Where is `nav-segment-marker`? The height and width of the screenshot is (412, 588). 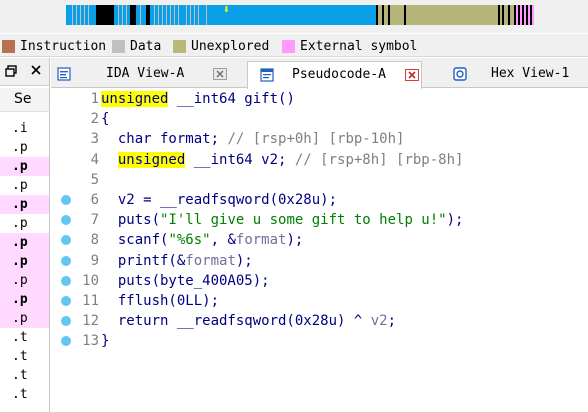 nav-segment-marker is located at coordinates (105, 15).